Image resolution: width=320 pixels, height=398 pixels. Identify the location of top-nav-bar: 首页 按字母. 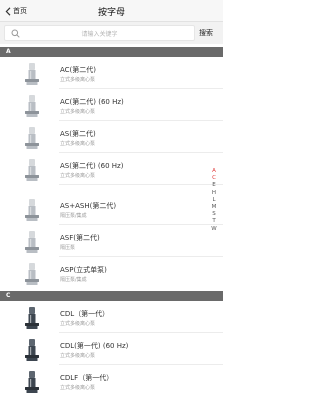
(111, 11).